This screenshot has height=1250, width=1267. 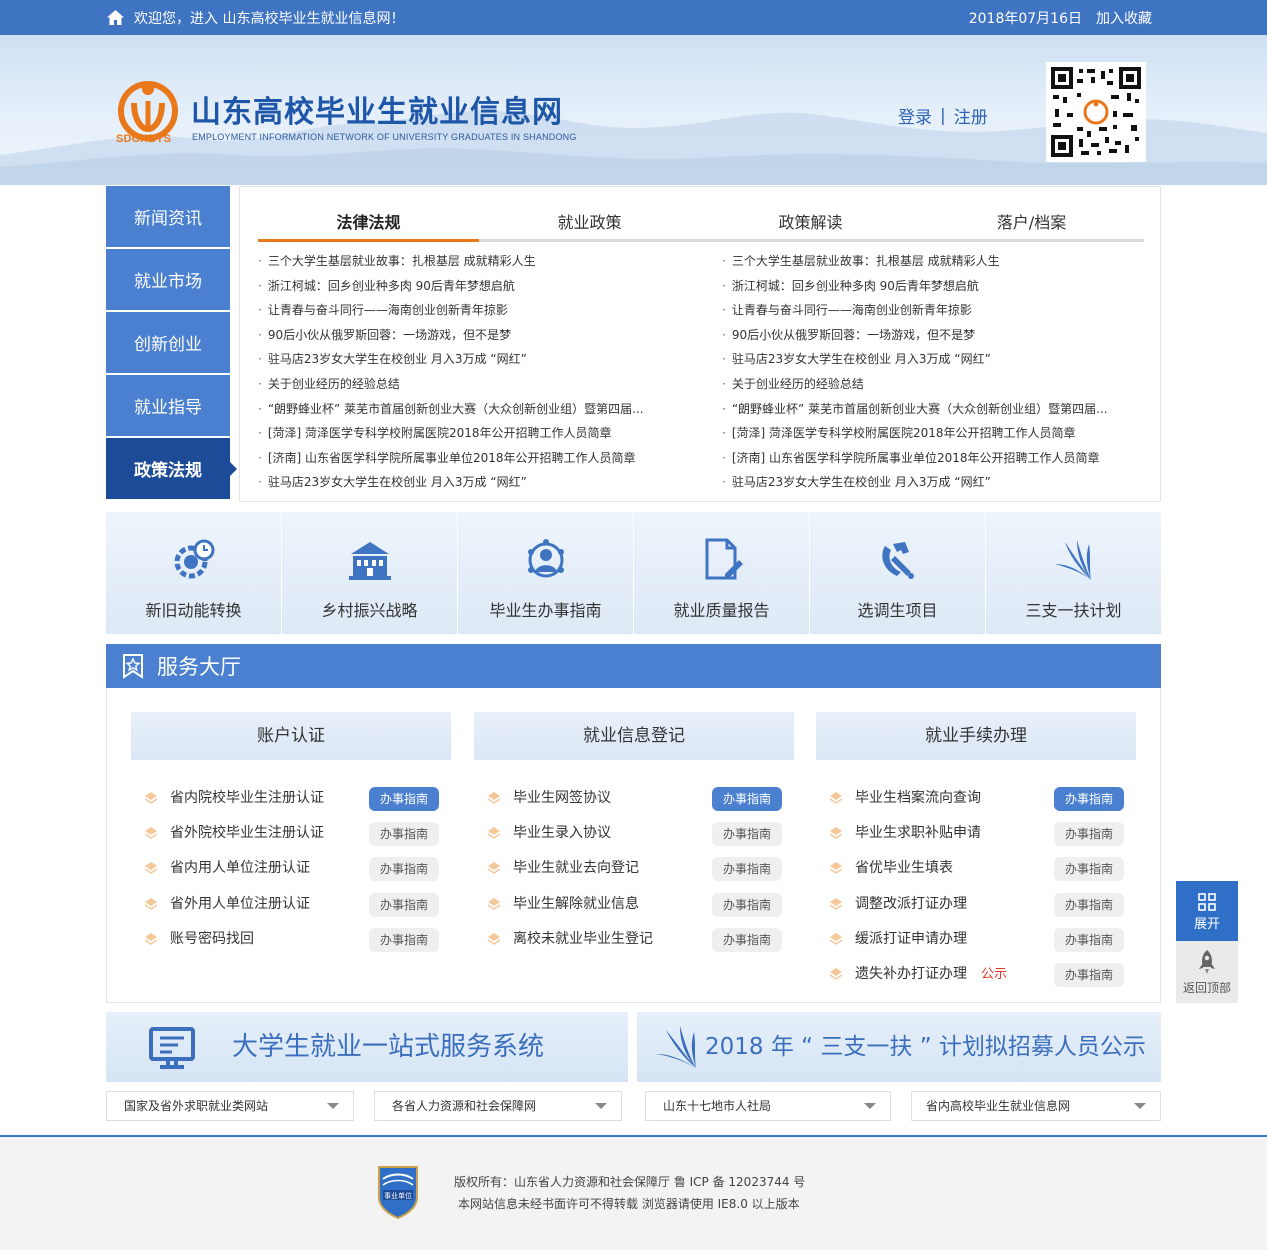 What do you see at coordinates (915, 115) in the screenshot?
I see `login-link: 登录` at bounding box center [915, 115].